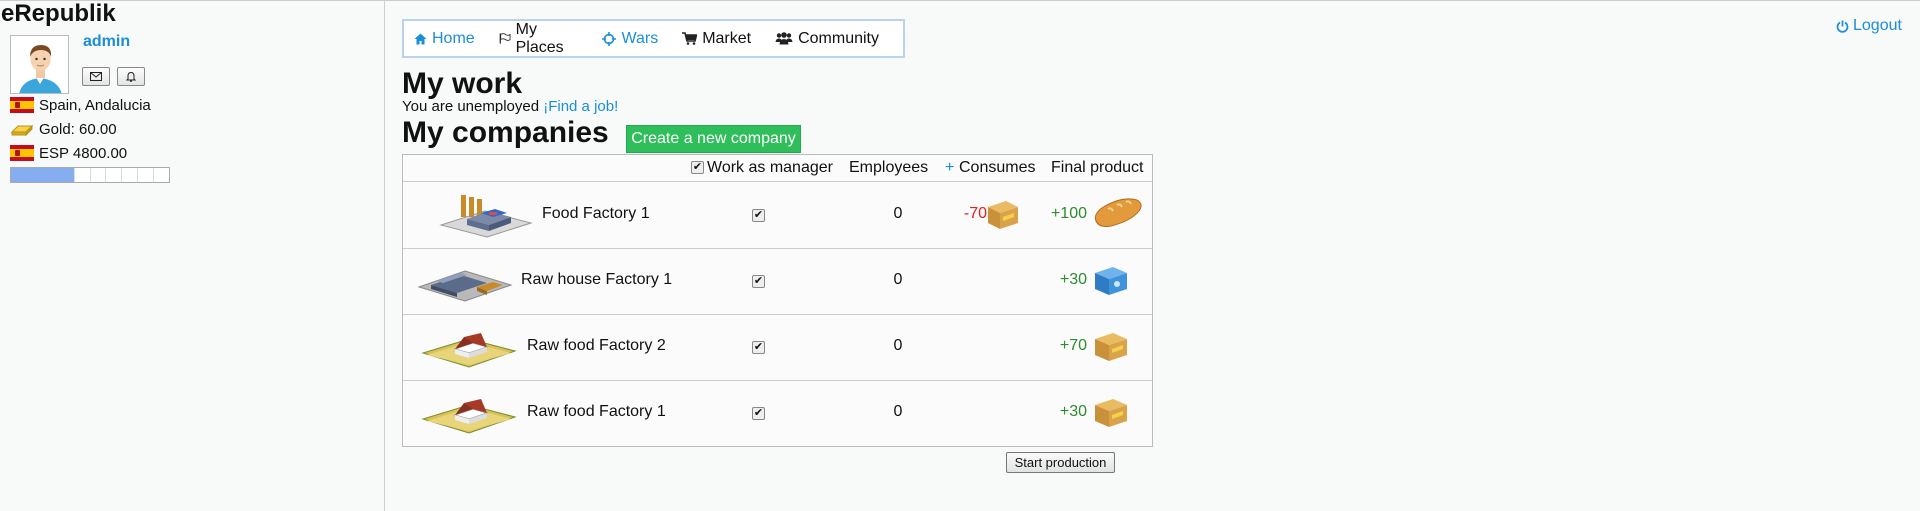 The image size is (1920, 511). What do you see at coordinates (997, 167) in the screenshot?
I see `col-consumes: Consumes` at bounding box center [997, 167].